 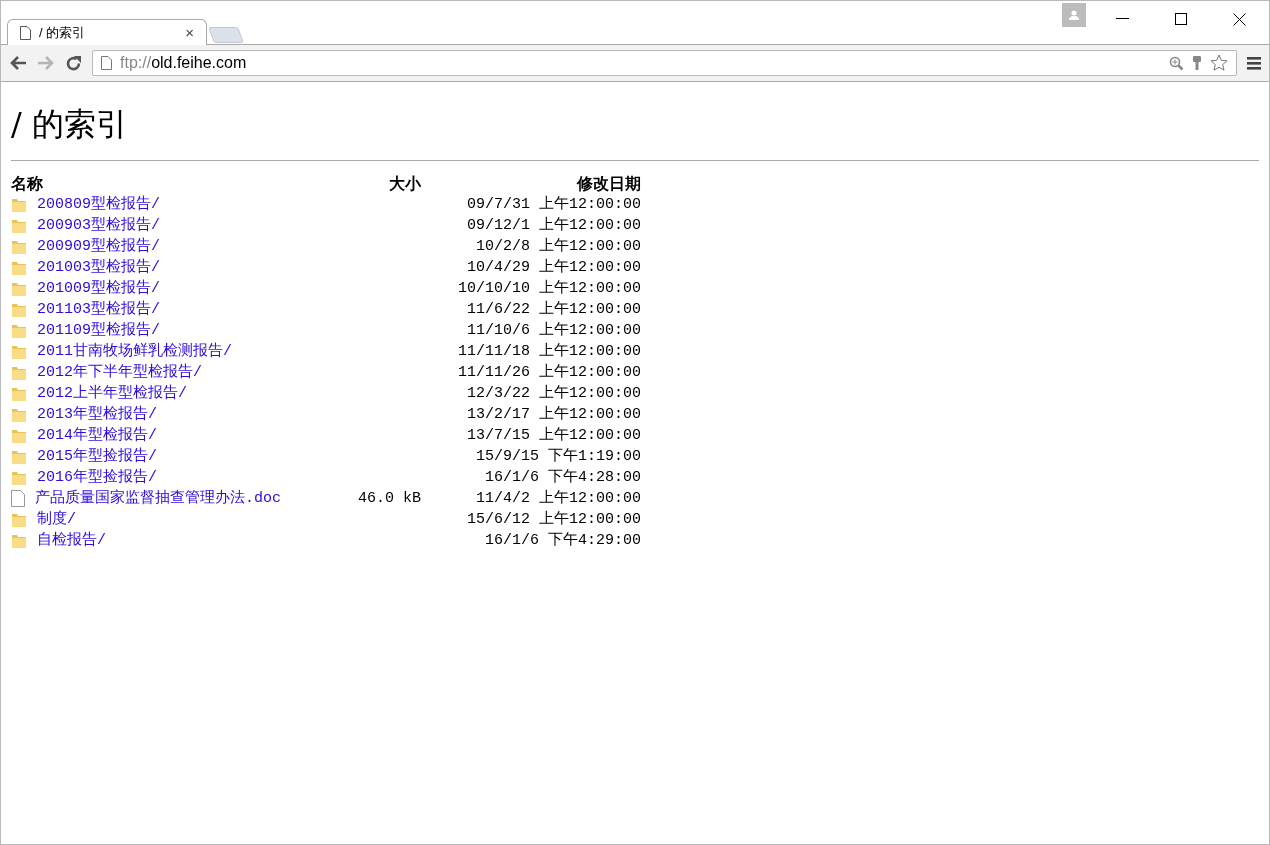 What do you see at coordinates (1176, 63) in the screenshot?
I see `zoom-icon` at bounding box center [1176, 63].